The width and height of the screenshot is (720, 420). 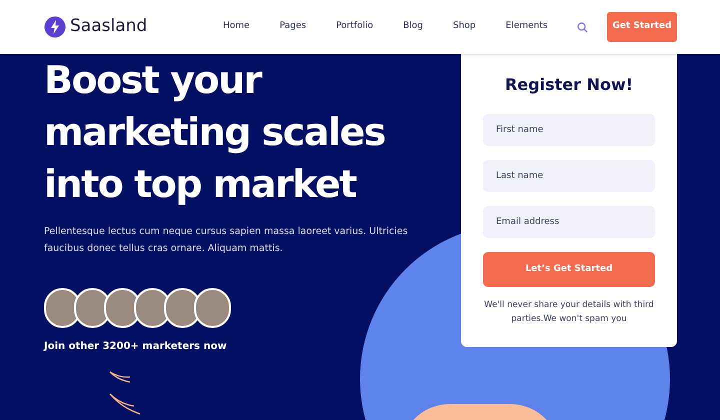 I want to click on privacy-note: We'll never share your details with third parties.We won't spam you, so click(x=569, y=312).